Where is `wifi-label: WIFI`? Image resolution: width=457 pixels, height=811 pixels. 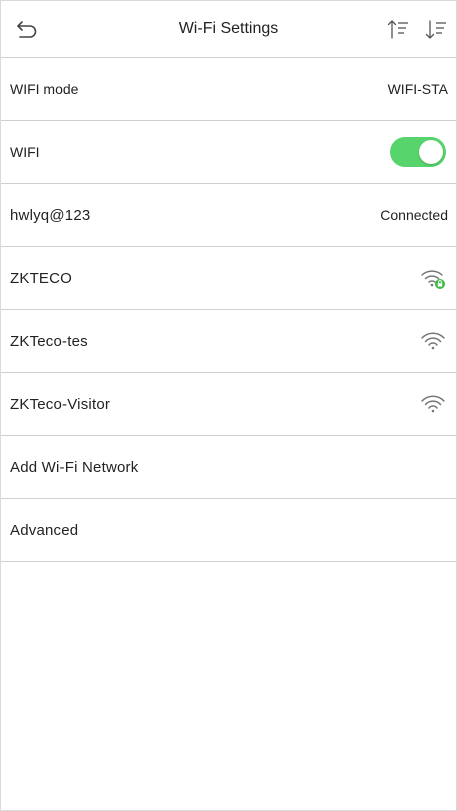
wifi-label: WIFI is located at coordinates (25, 152).